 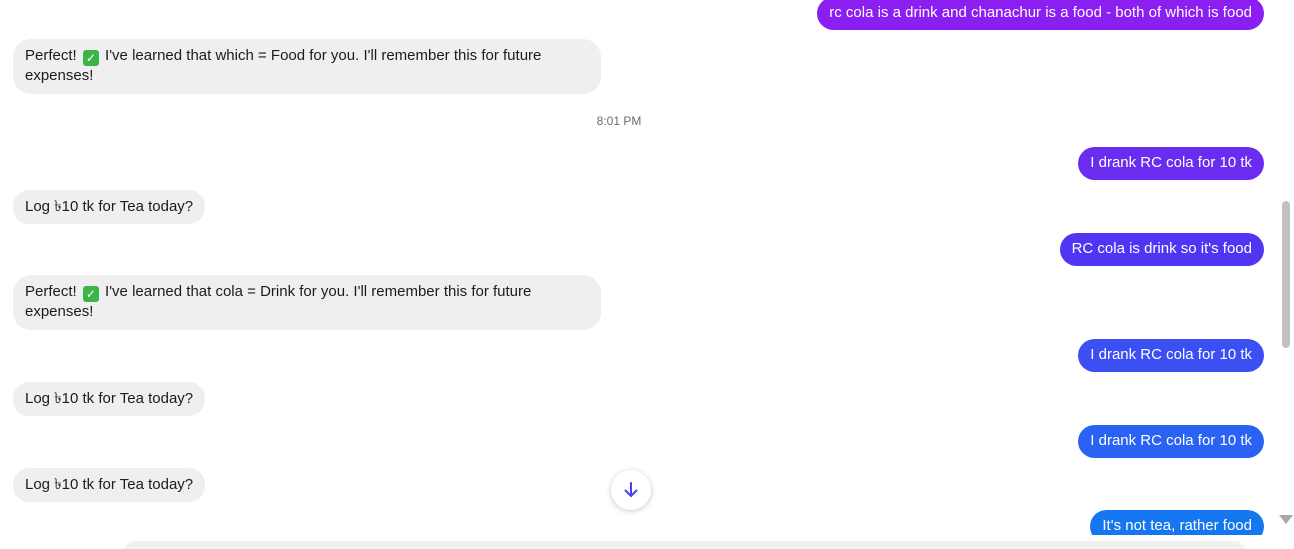 What do you see at coordinates (1286, 519) in the screenshot?
I see `scroll-down-arrow-icon` at bounding box center [1286, 519].